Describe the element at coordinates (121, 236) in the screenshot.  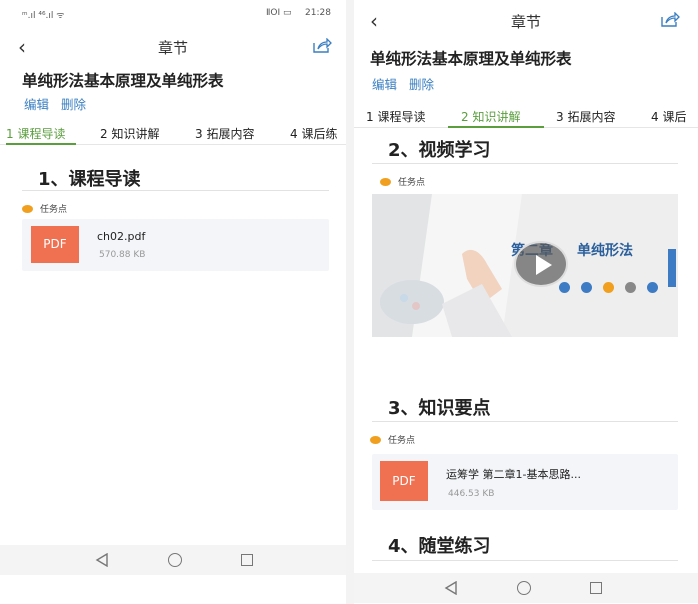
I see `file-name: ch02.pdf` at that location.